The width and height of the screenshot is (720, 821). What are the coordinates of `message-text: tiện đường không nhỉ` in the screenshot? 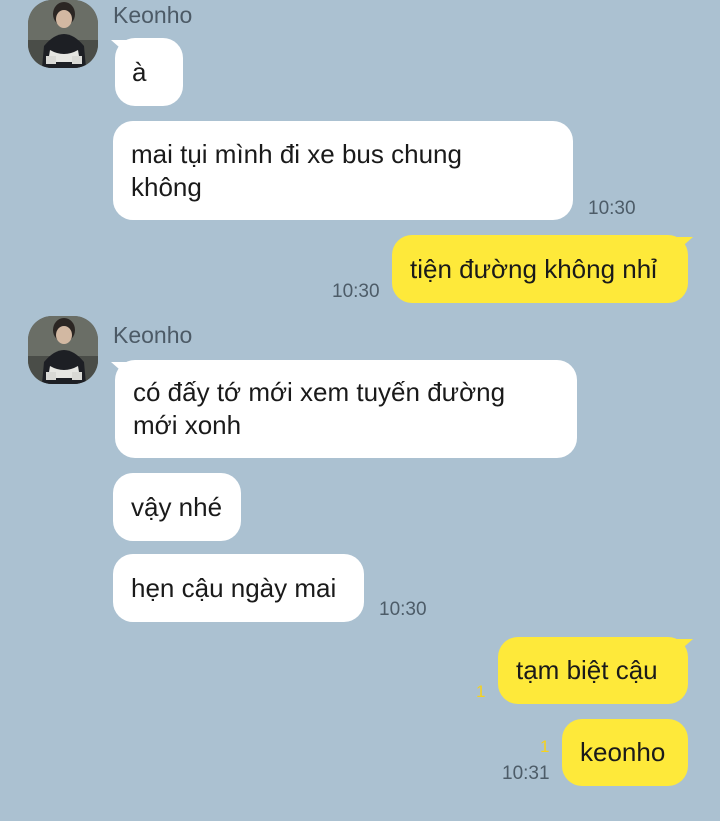 It's located at (533, 268).